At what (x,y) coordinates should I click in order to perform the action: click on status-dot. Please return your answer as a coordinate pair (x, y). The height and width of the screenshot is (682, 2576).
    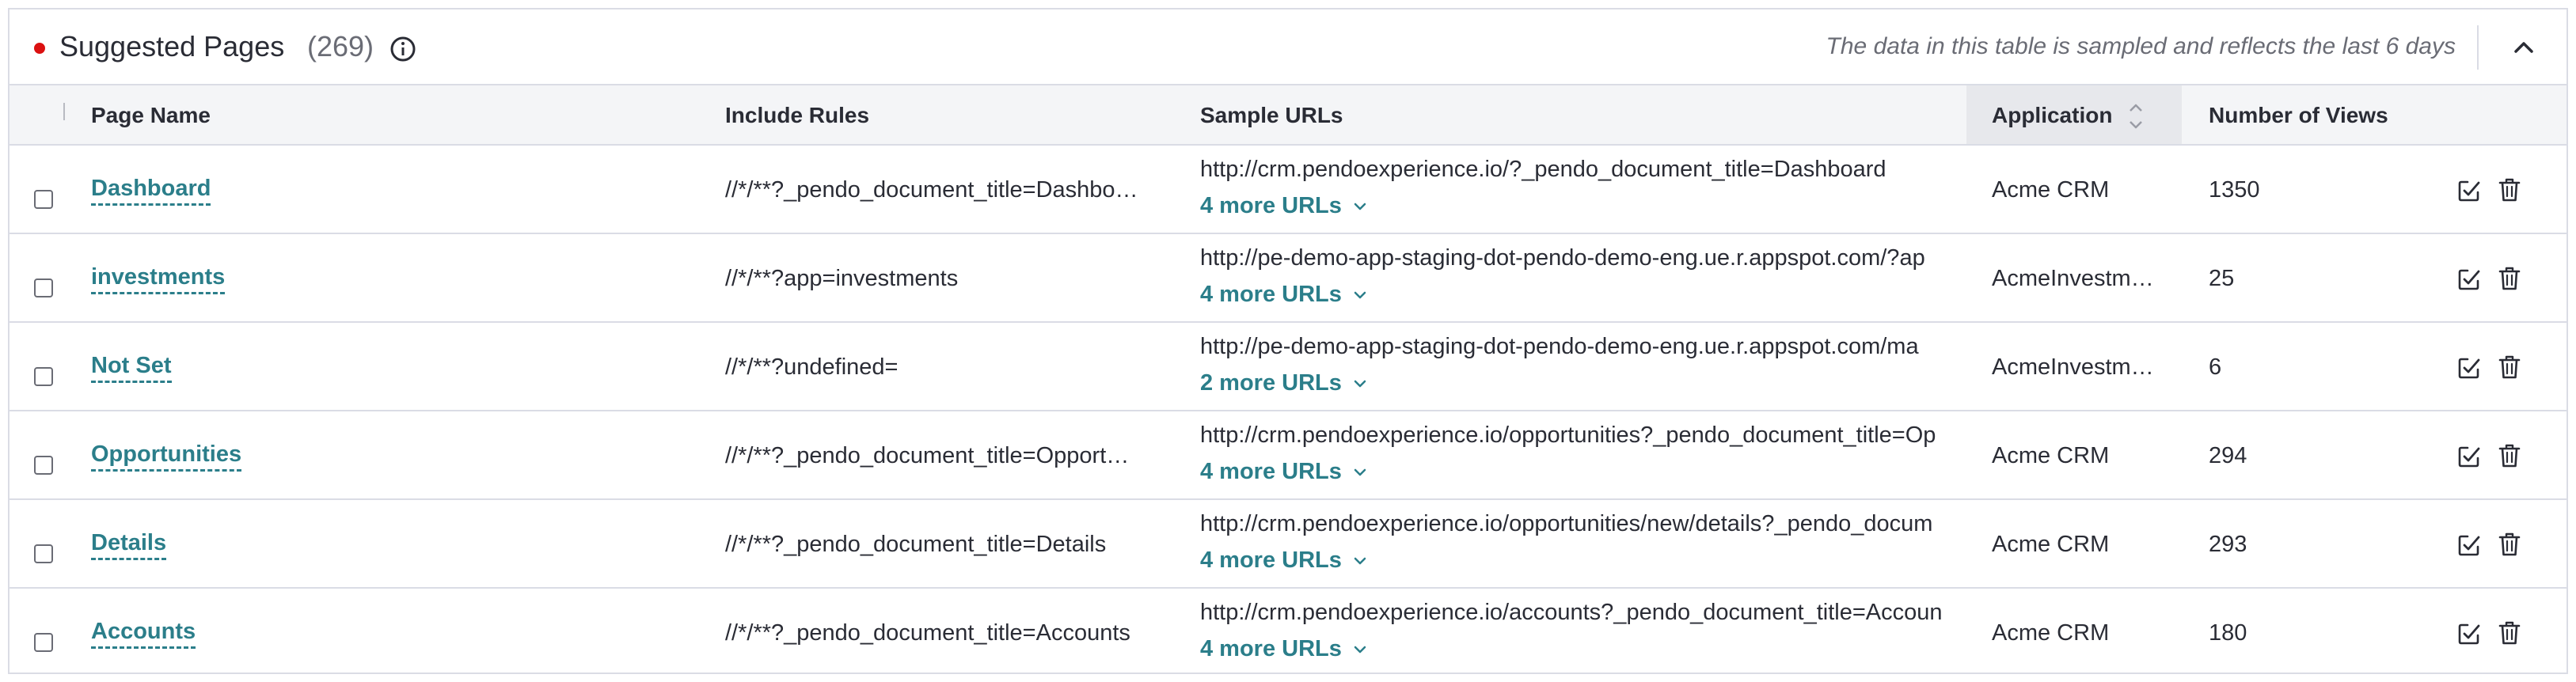
    Looking at the image, I should click on (39, 48).